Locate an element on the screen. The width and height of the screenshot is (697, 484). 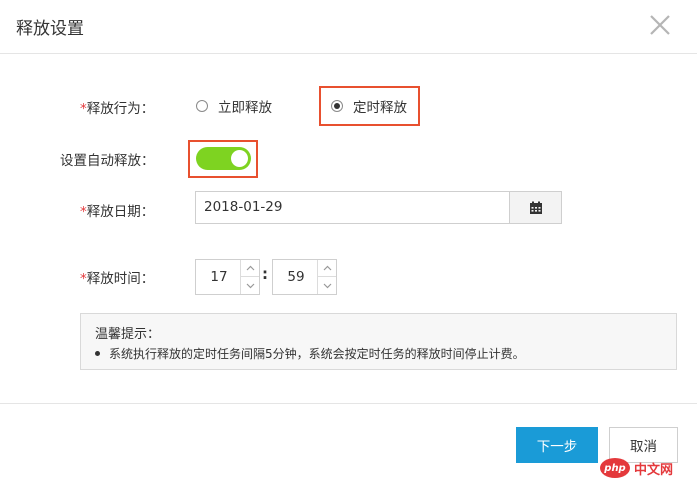
hour-arrows is located at coordinates (249, 277).